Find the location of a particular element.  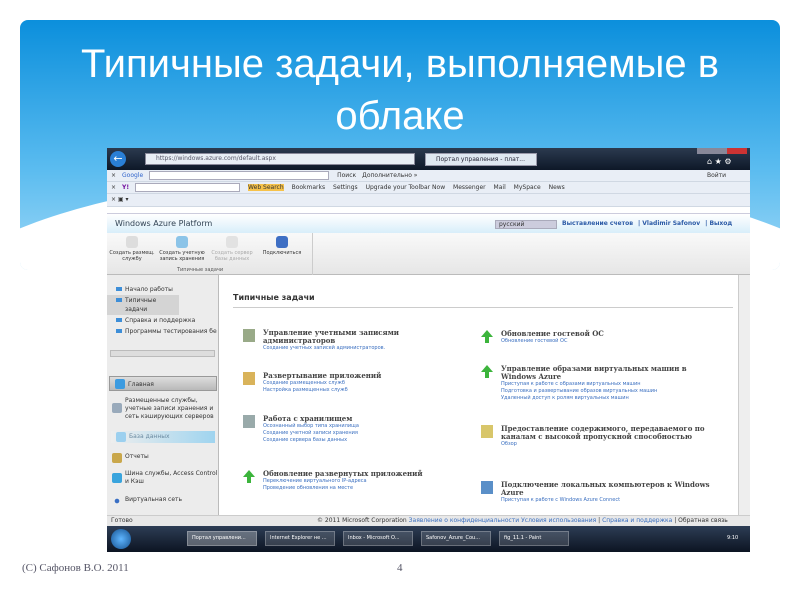

label: Создать размещ. службу is located at coordinates (132, 256).